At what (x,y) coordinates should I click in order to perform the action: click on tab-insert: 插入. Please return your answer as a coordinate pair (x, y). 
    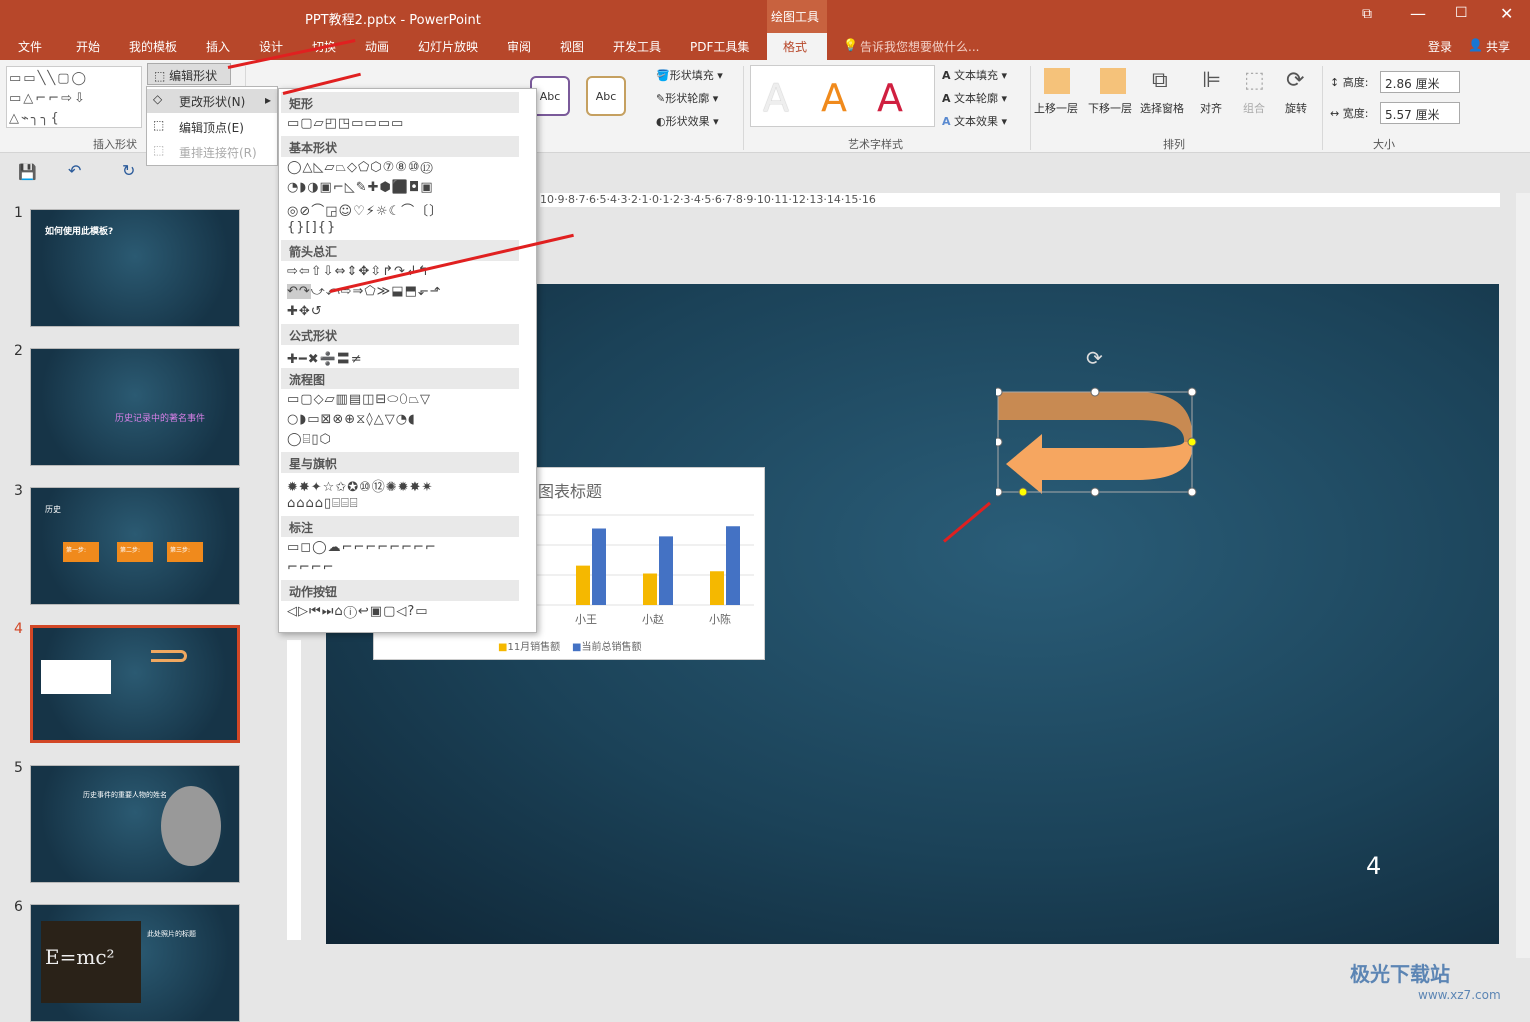
    Looking at the image, I should click on (218, 46).